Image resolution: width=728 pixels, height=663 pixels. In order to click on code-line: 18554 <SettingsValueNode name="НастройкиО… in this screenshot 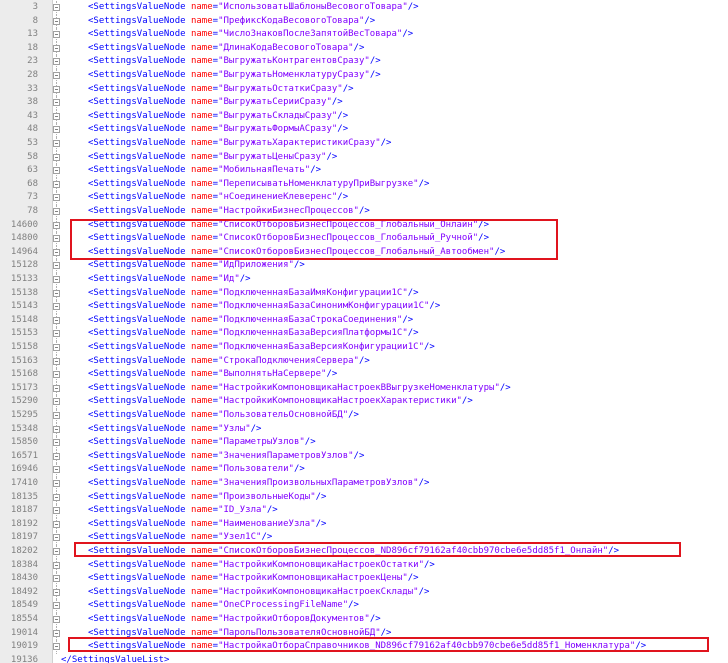, I will do `click(364, 620)`.